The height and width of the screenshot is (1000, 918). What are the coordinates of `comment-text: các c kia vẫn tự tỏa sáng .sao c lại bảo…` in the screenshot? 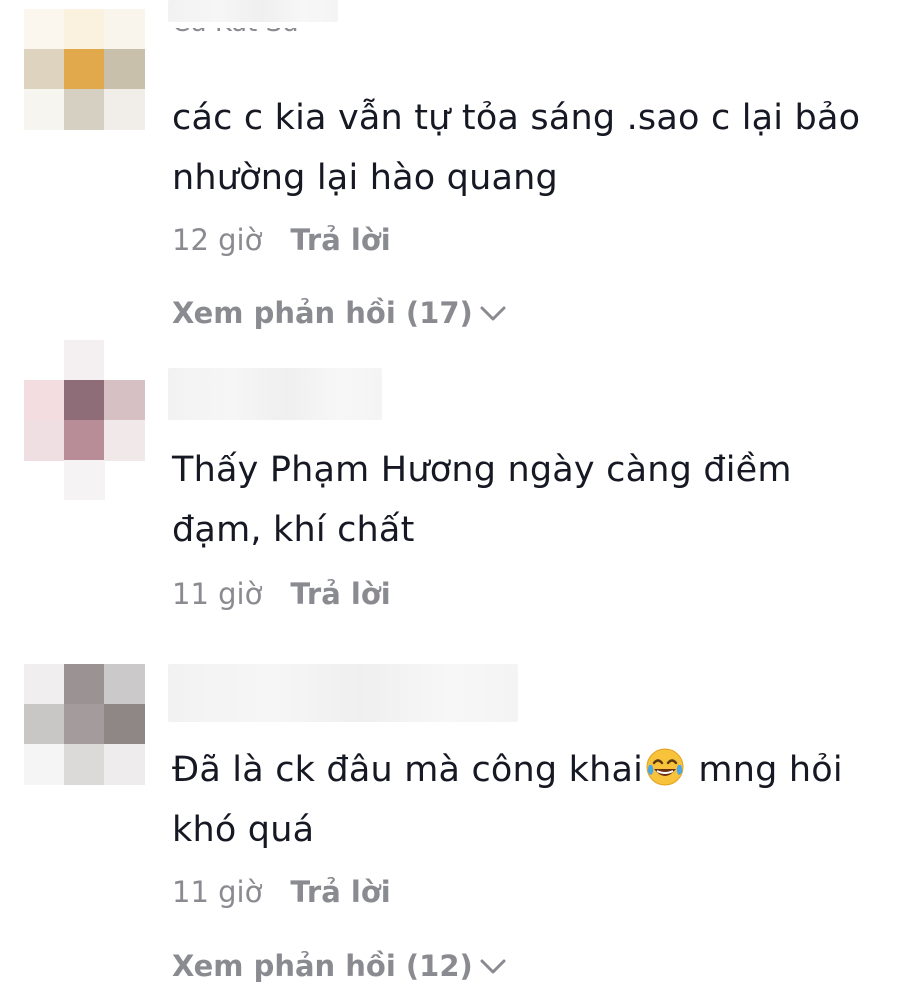 It's located at (516, 148).